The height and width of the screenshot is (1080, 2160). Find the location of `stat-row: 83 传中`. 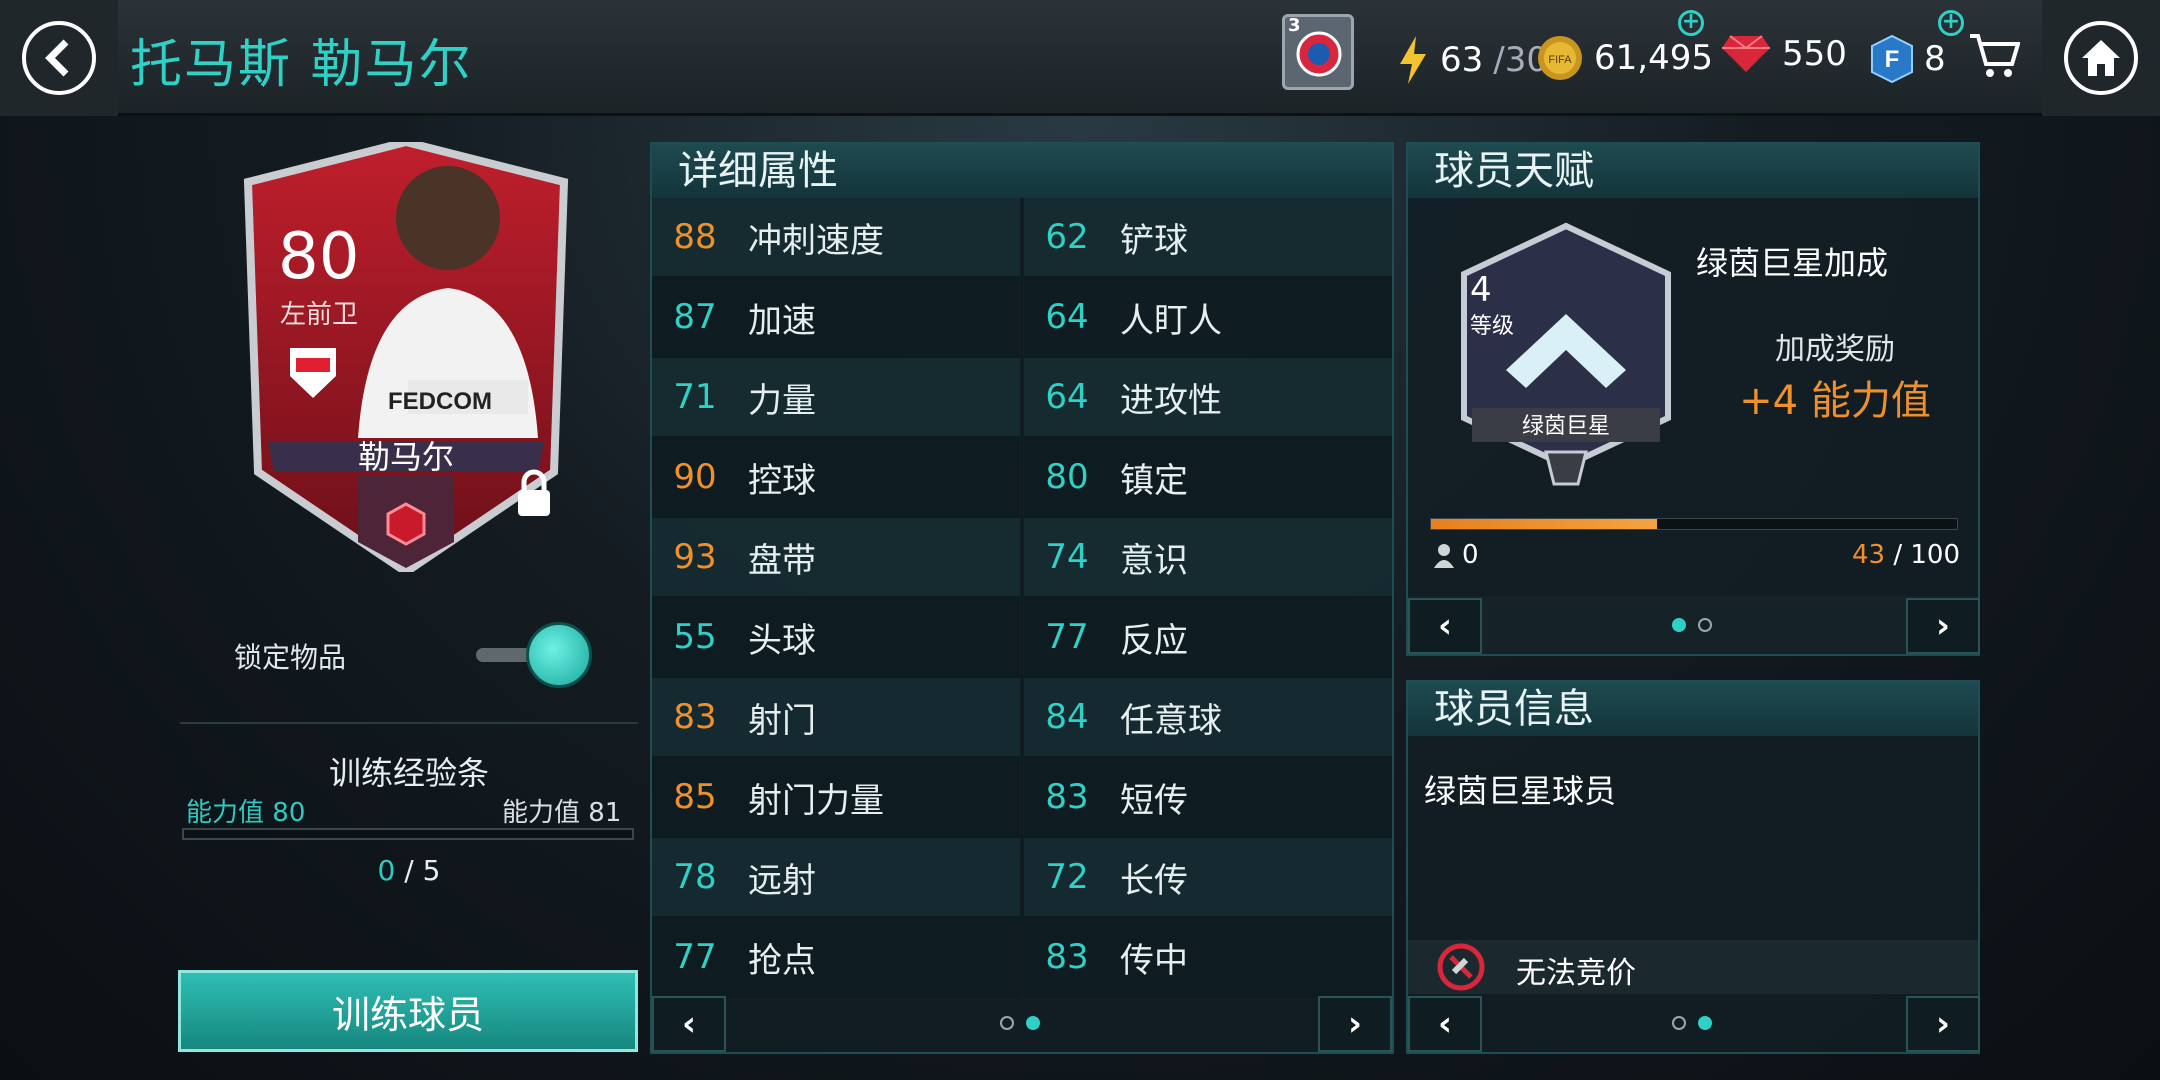

stat-row: 83 传中 is located at coordinates (1208, 958).